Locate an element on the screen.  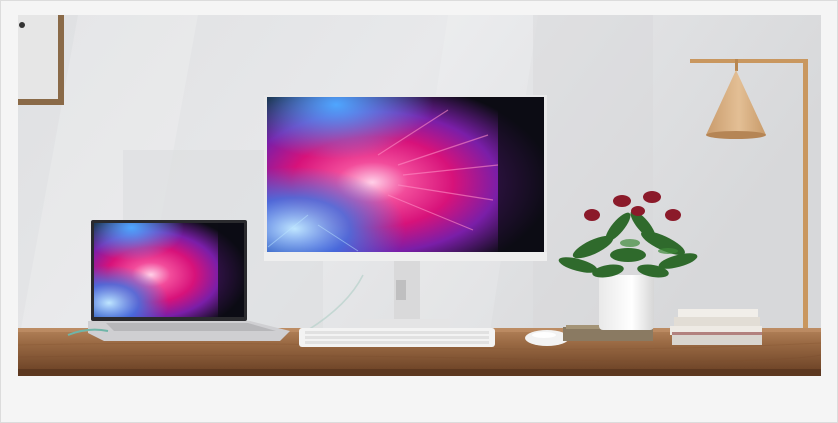
keyboard is located at coordinates (397, 337).